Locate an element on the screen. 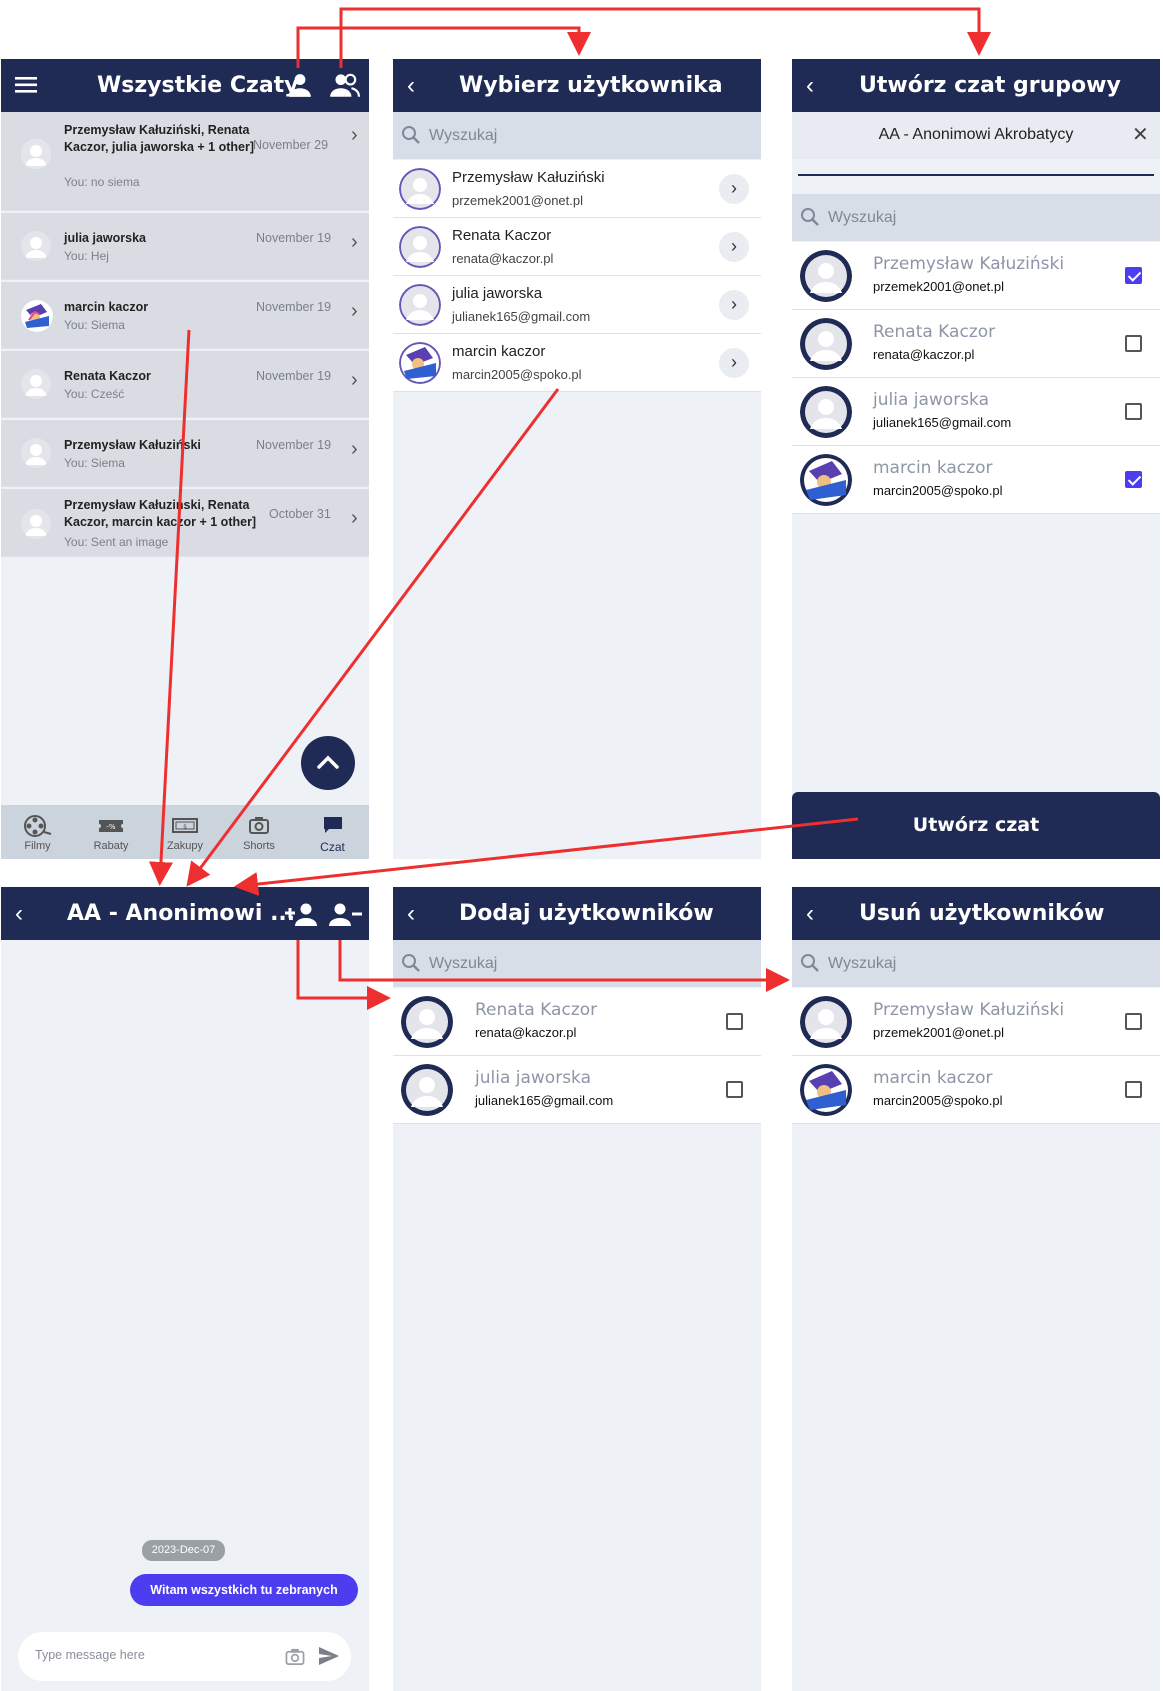 This screenshot has width=1163, height=1691. chat-preview: You: Hej is located at coordinates (86, 256).